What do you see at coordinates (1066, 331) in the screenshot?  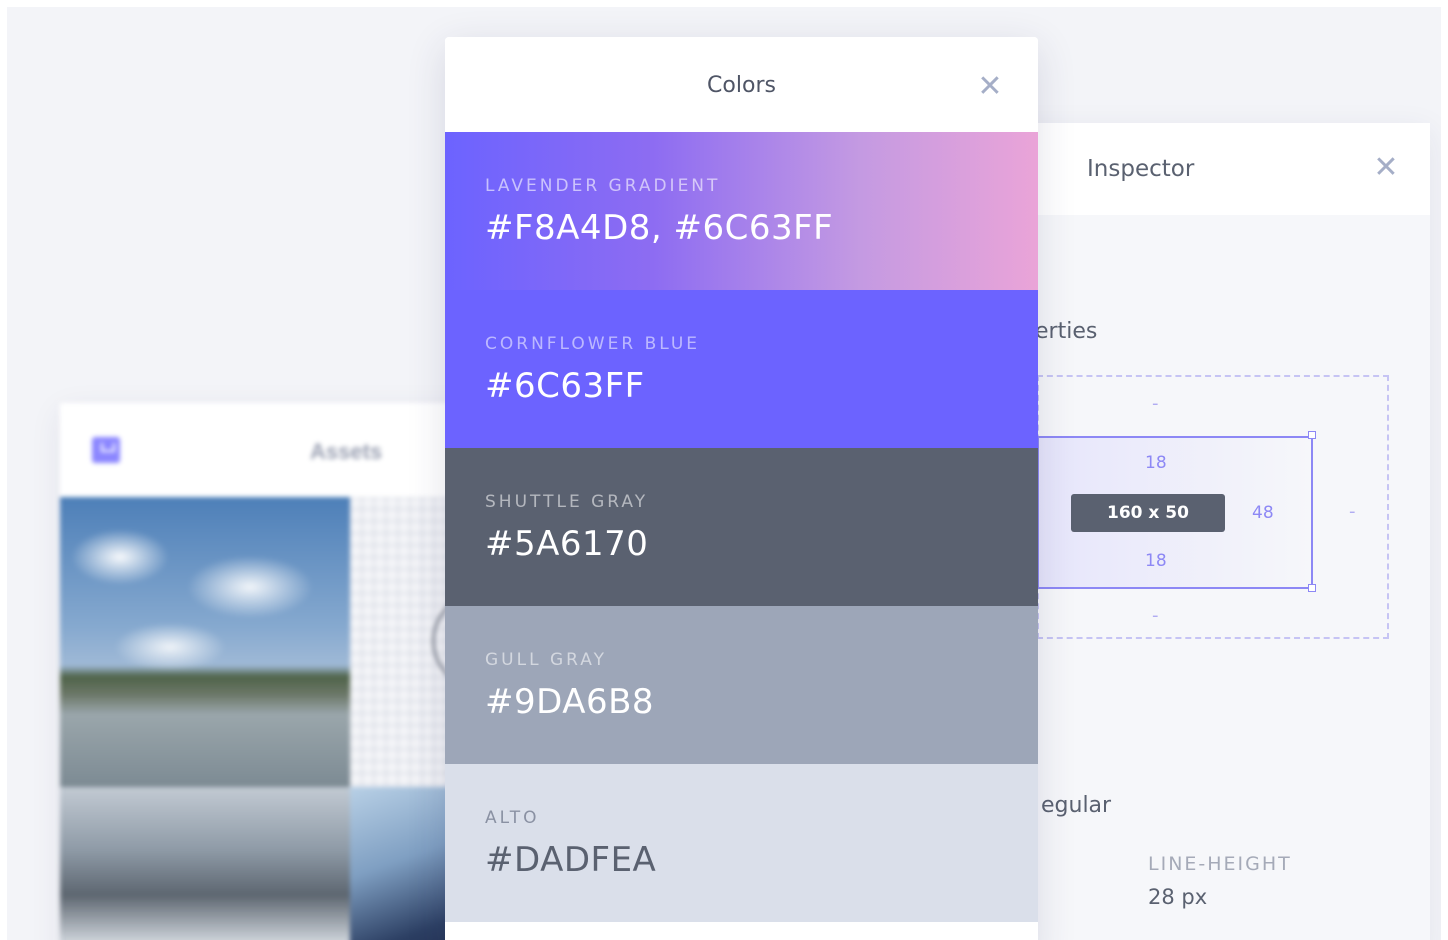 I see `properties-heading: erties` at bounding box center [1066, 331].